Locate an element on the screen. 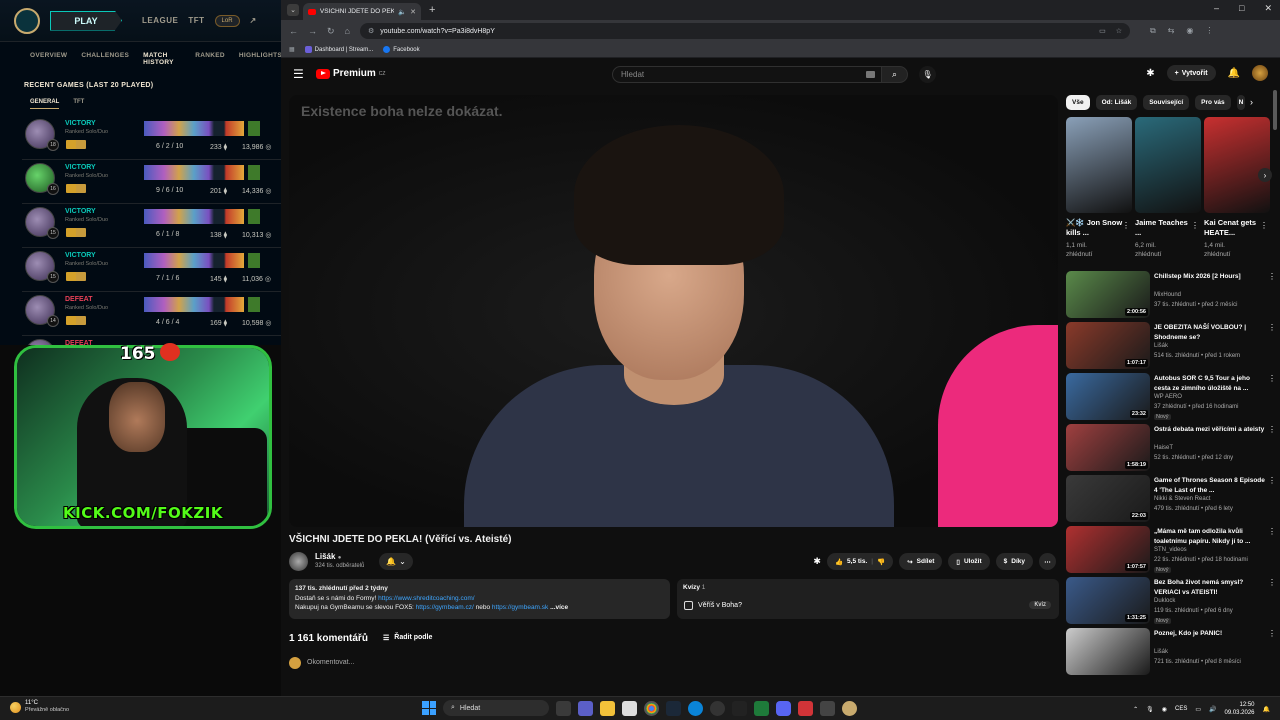  cast-icon: ▭ is located at coordinates (1102, 31).